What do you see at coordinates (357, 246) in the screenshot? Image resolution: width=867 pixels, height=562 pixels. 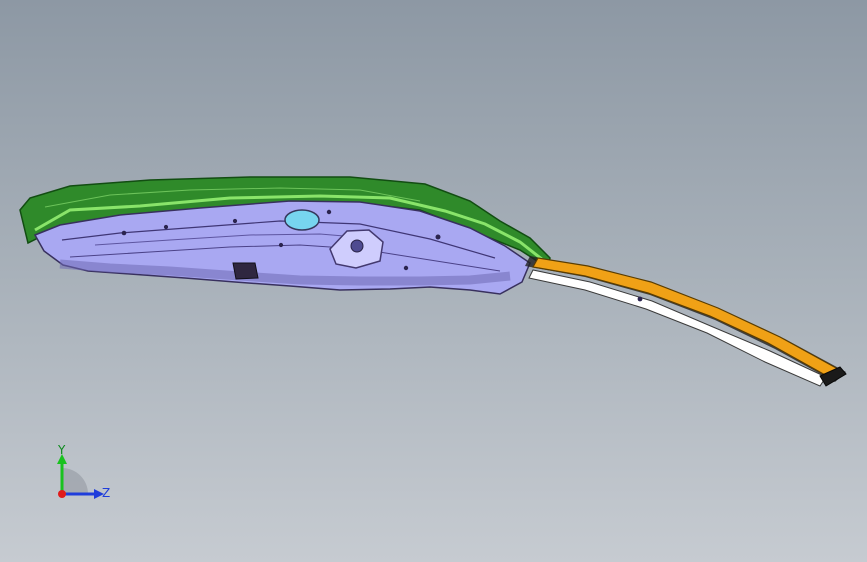 I see `bracket-hole` at bounding box center [357, 246].